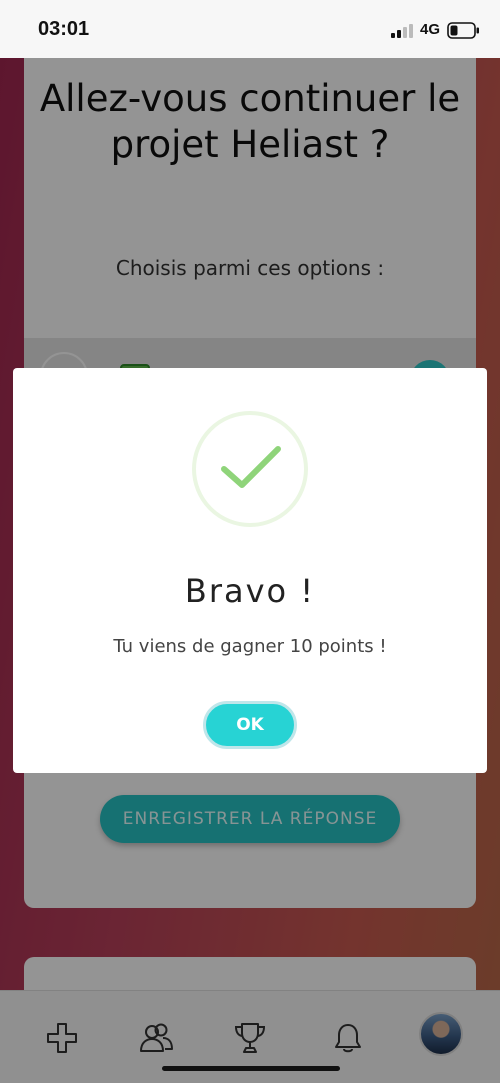 This screenshot has height=1083, width=500. I want to click on network-label: 4G, so click(430, 29).